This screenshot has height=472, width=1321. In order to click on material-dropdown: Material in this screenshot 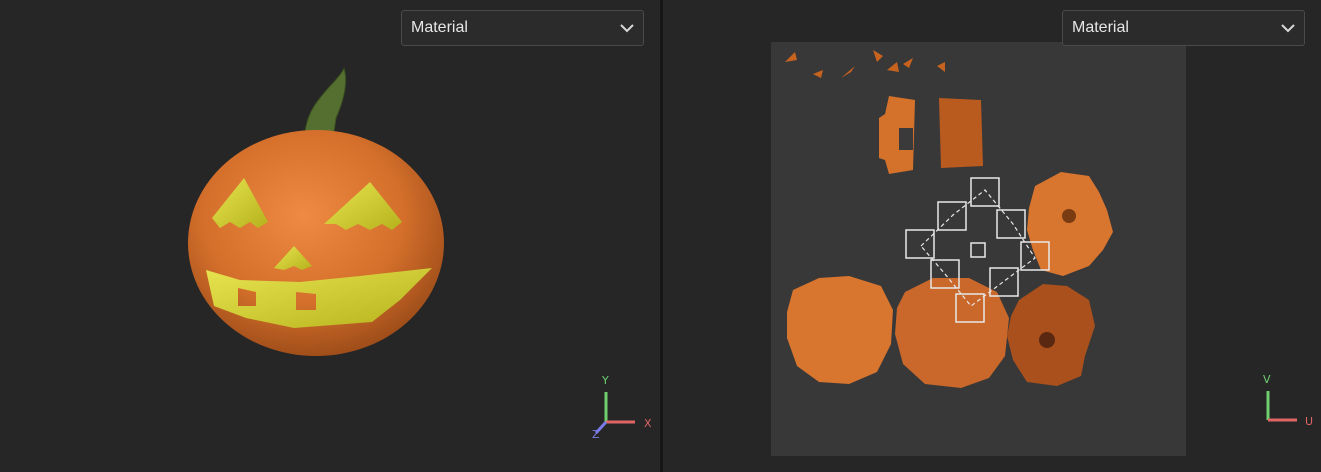, I will do `click(522, 28)`.